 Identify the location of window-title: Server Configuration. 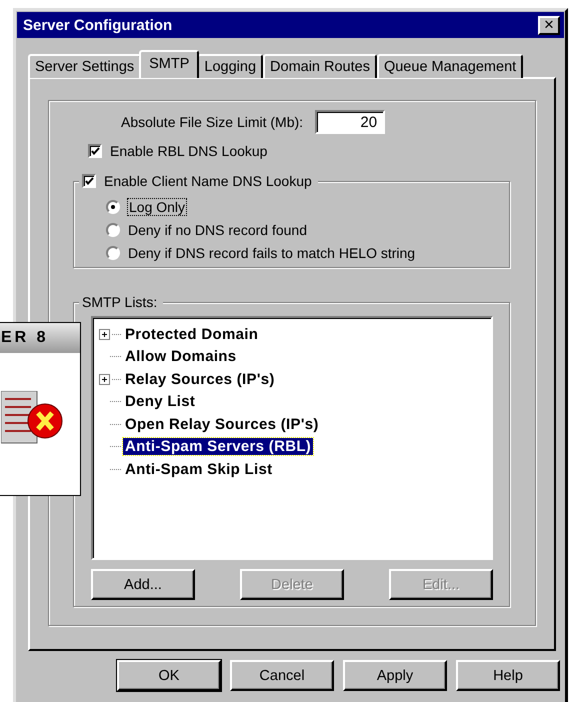
(97, 25).